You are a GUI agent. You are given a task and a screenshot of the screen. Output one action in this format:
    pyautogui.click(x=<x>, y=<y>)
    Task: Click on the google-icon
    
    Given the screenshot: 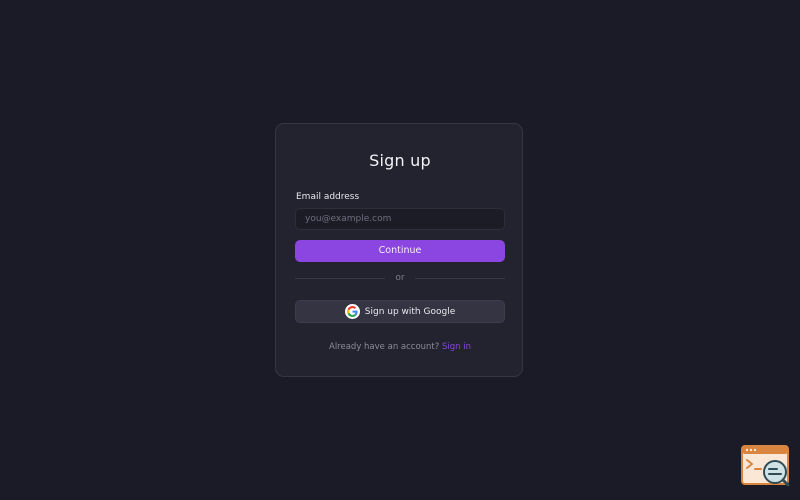 What is the action you would take?
    pyautogui.click(x=352, y=311)
    